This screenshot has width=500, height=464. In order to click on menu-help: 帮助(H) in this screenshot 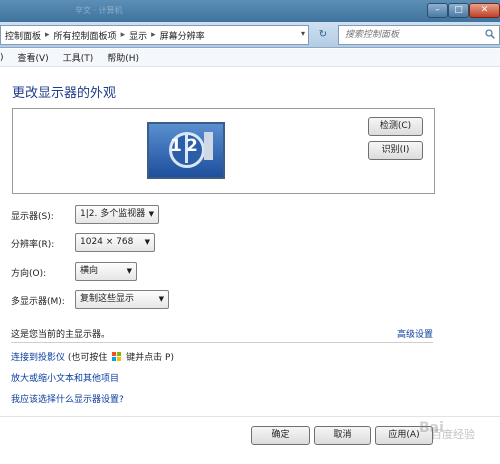, I will do `click(123, 57)`.